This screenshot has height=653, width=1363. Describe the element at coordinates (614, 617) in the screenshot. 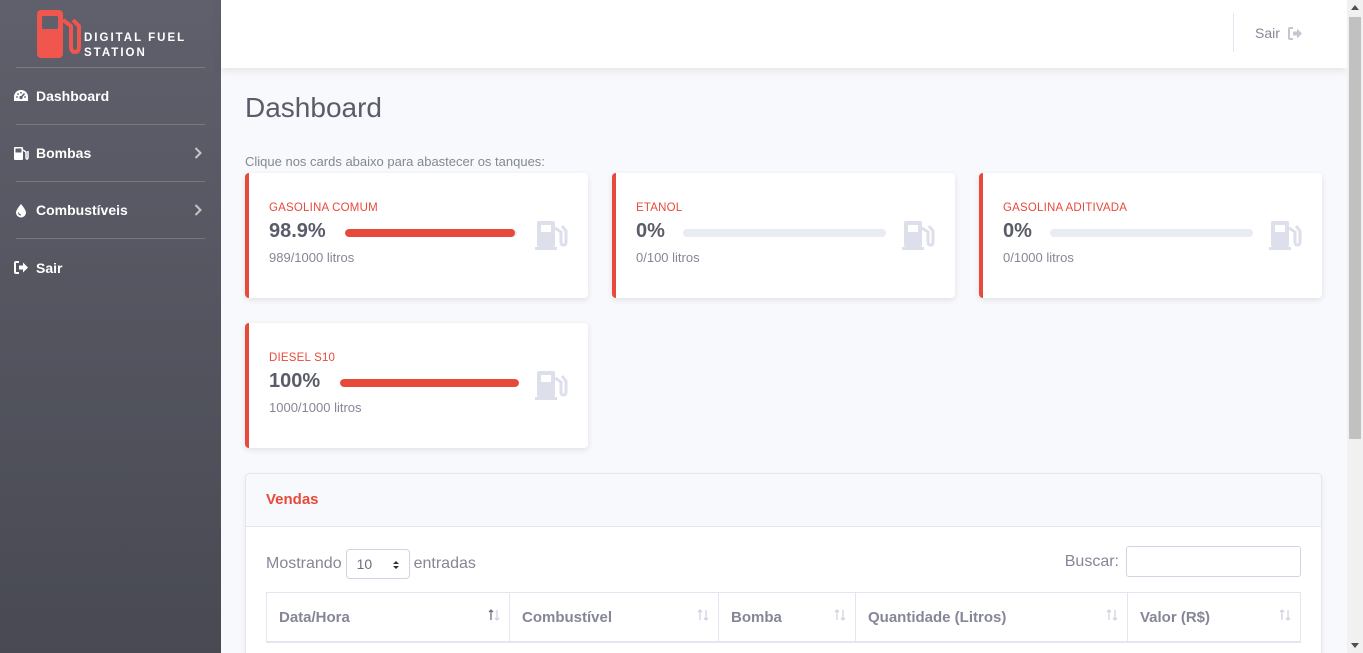

I see `column-header-combustivel: Combustível` at that location.